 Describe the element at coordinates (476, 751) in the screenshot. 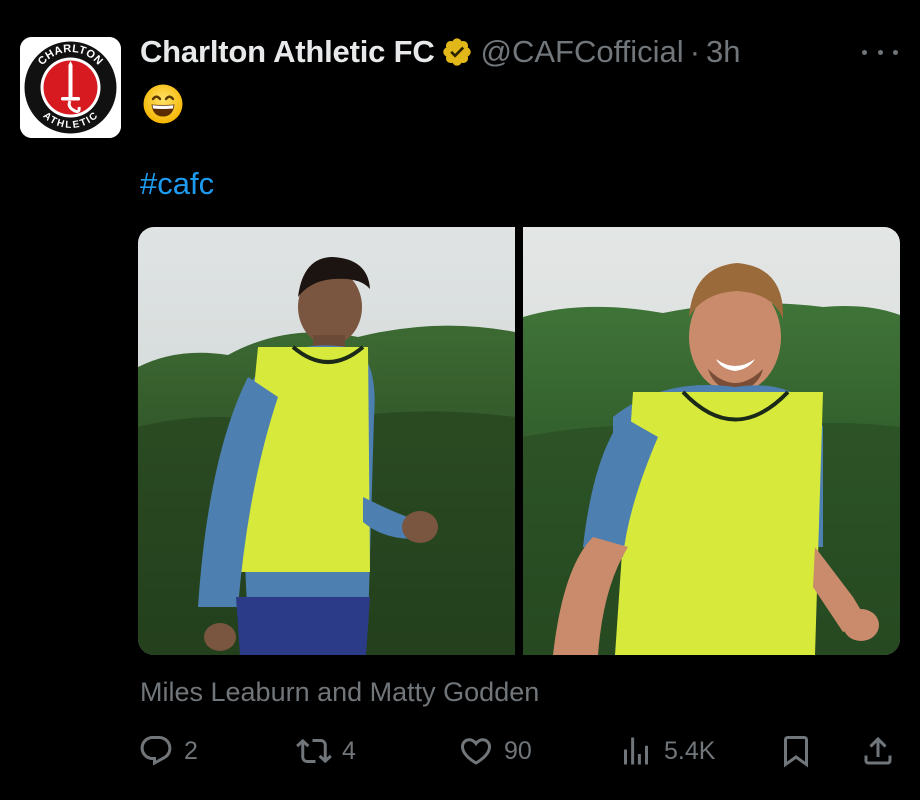

I see `heart-icon` at that location.